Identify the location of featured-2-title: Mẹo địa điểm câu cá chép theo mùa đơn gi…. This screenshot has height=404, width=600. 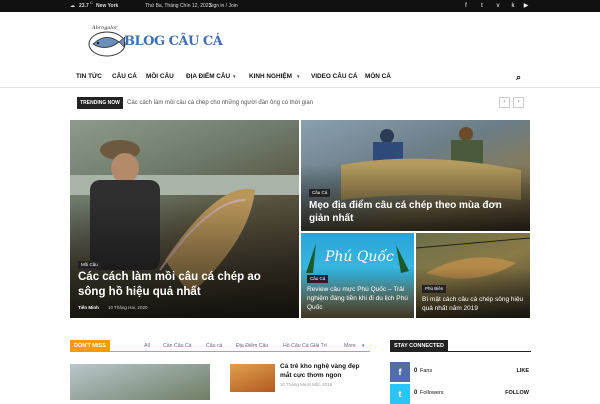
(414, 212).